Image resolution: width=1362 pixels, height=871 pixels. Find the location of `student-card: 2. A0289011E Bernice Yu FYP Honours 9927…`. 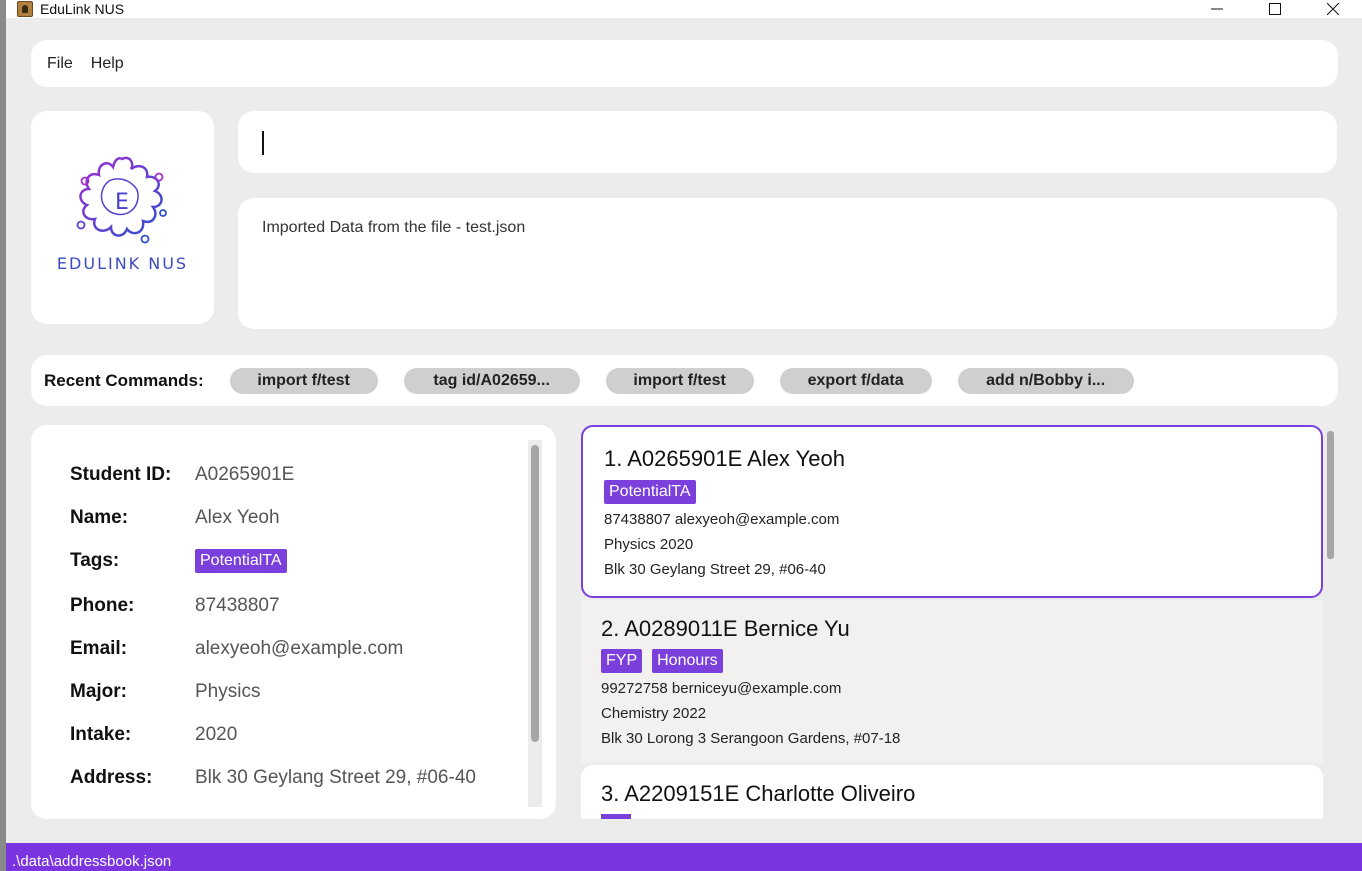

student-card: 2. A0289011E Bernice Yu FYP Honours 9927… is located at coordinates (952, 681).